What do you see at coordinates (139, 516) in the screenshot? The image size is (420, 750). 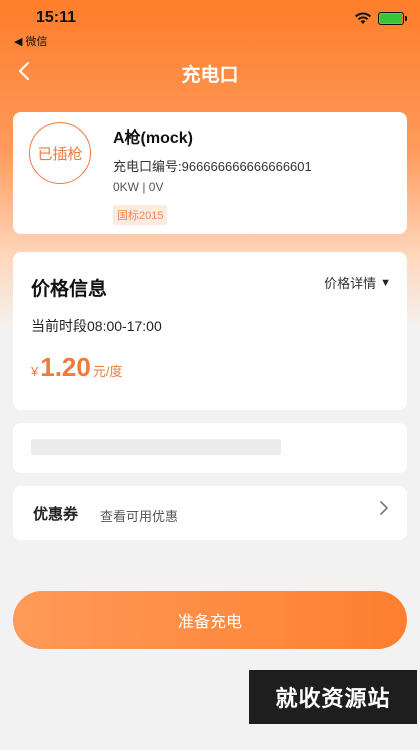 I see `coupon-hint: 查看可用优惠` at bounding box center [139, 516].